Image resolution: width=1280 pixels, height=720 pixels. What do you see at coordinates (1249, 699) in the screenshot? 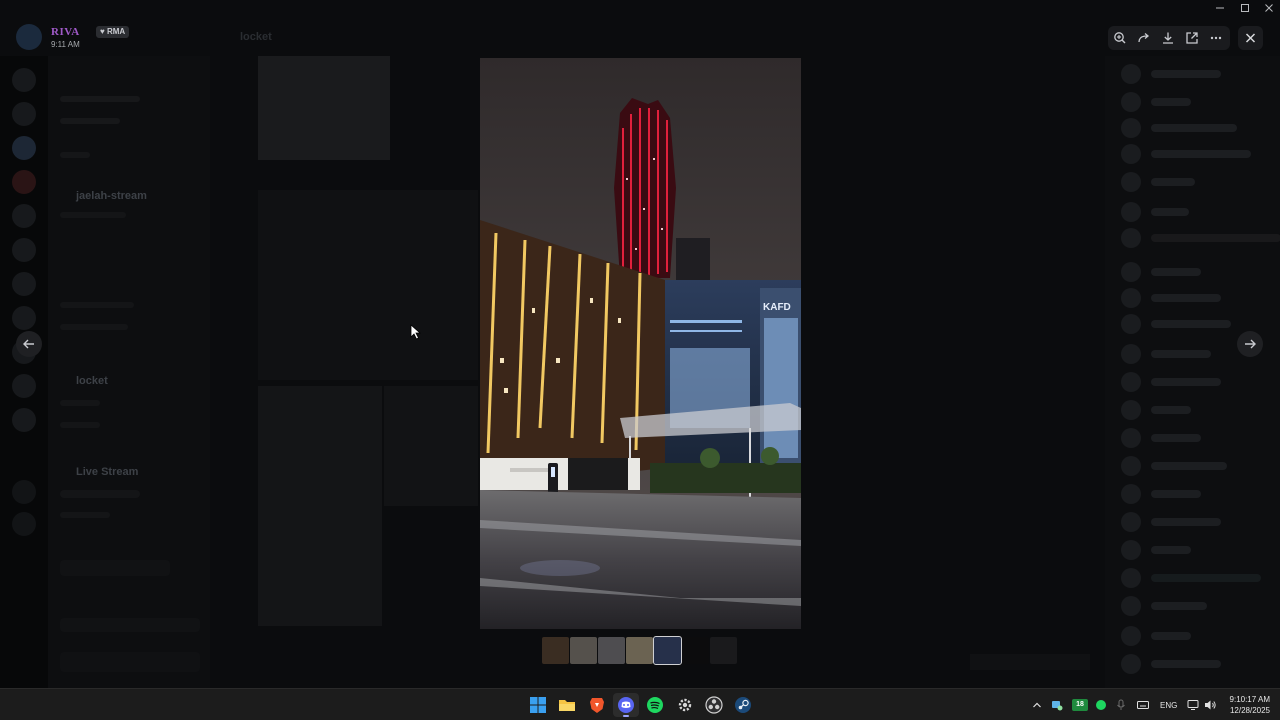
I see `clock-time: 9:10:17 AM` at bounding box center [1249, 699].